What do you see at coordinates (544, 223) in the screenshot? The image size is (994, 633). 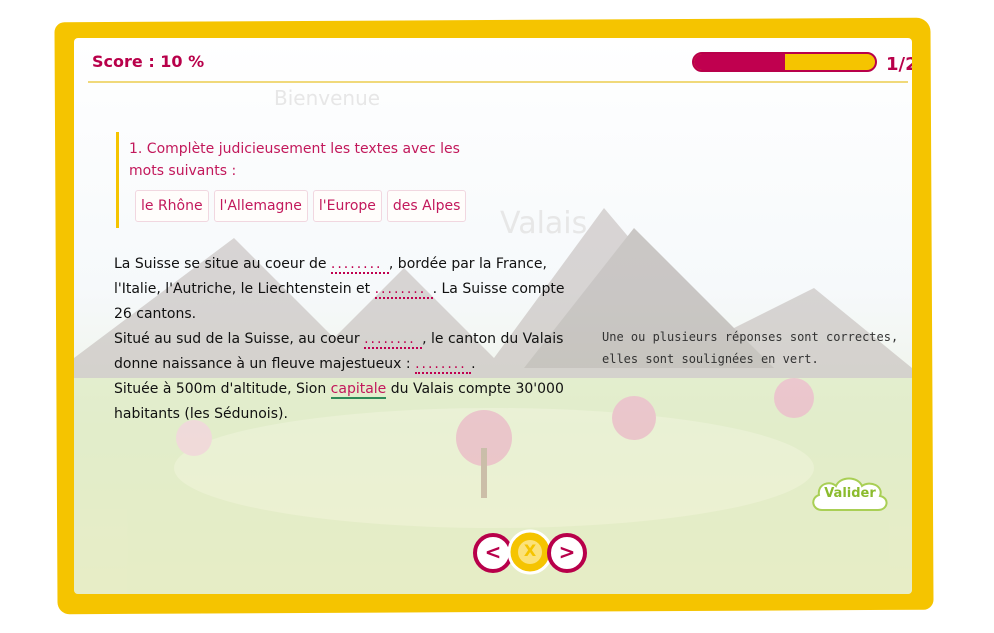 I see `watermark-valais: Valais` at bounding box center [544, 223].